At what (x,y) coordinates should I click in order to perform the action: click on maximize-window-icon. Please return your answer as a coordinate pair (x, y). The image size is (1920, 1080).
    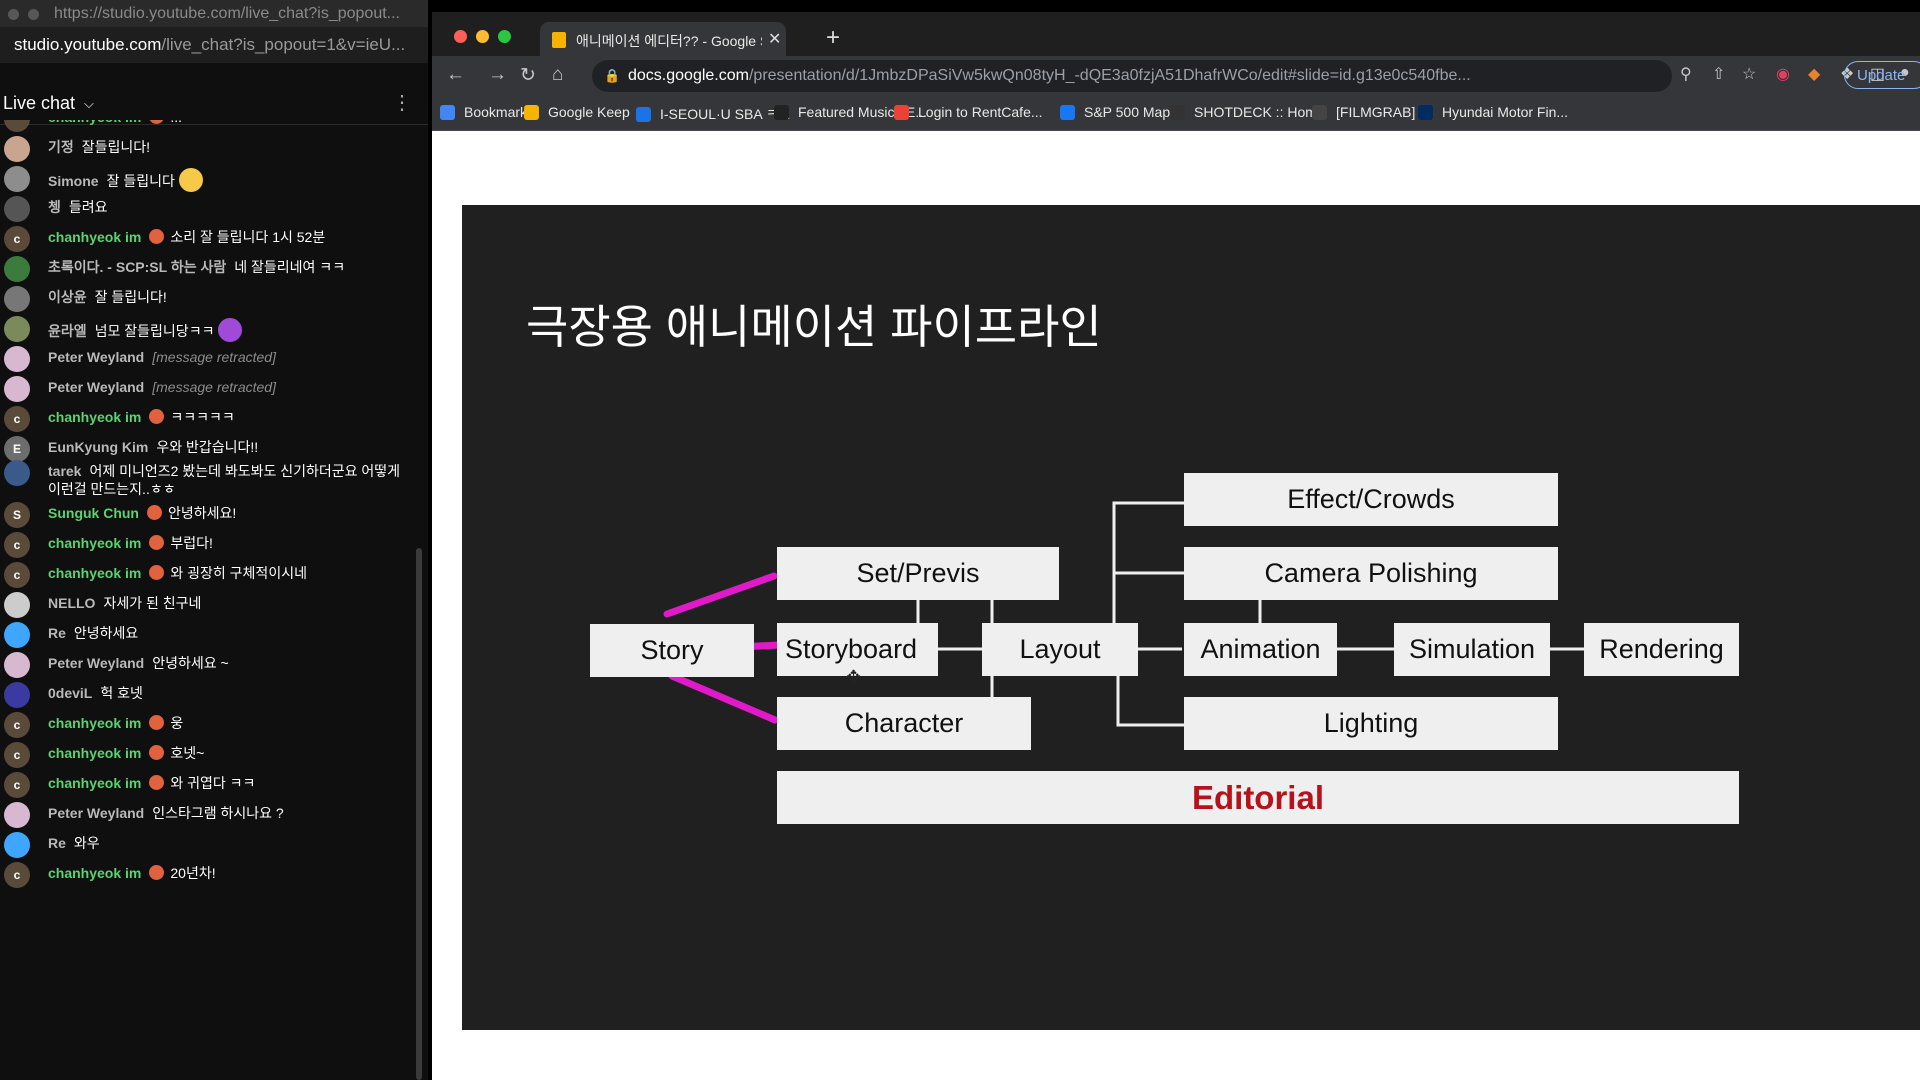
    Looking at the image, I should click on (504, 36).